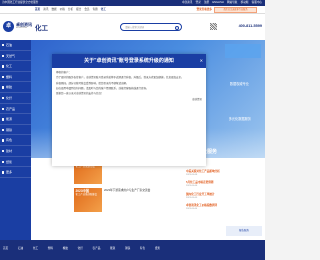  Describe the element at coordinates (8, 26) in the screenshot. I see `logo-icon: 卓` at that location.